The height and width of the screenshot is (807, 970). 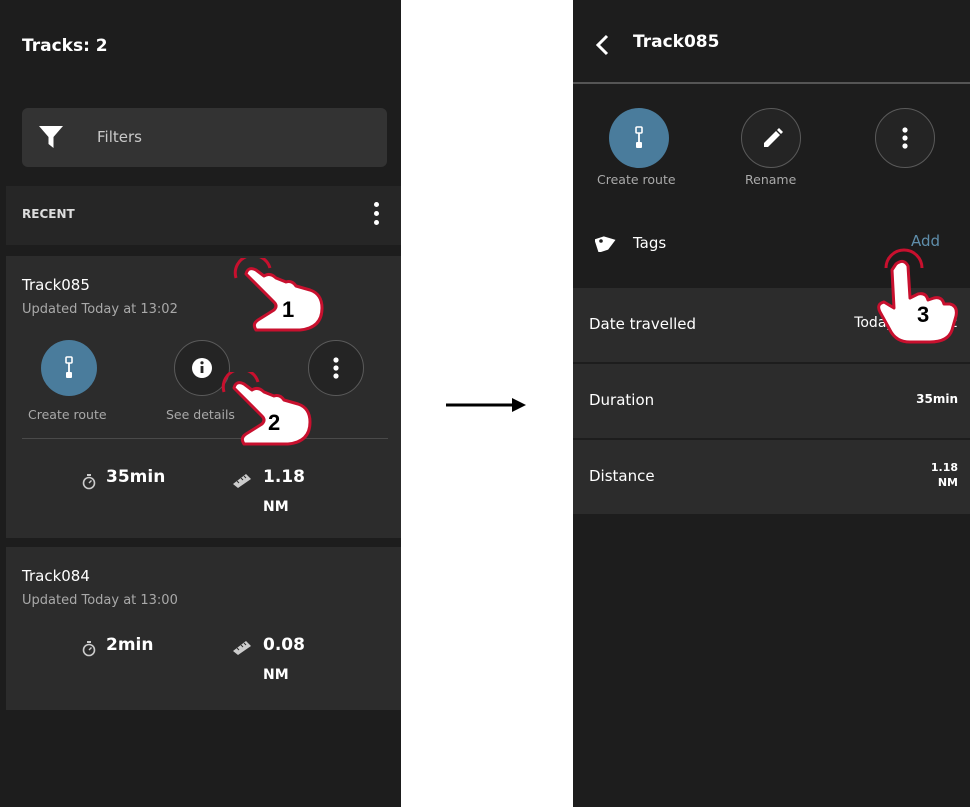 I want to click on track-distance: 1.18, so click(x=284, y=477).